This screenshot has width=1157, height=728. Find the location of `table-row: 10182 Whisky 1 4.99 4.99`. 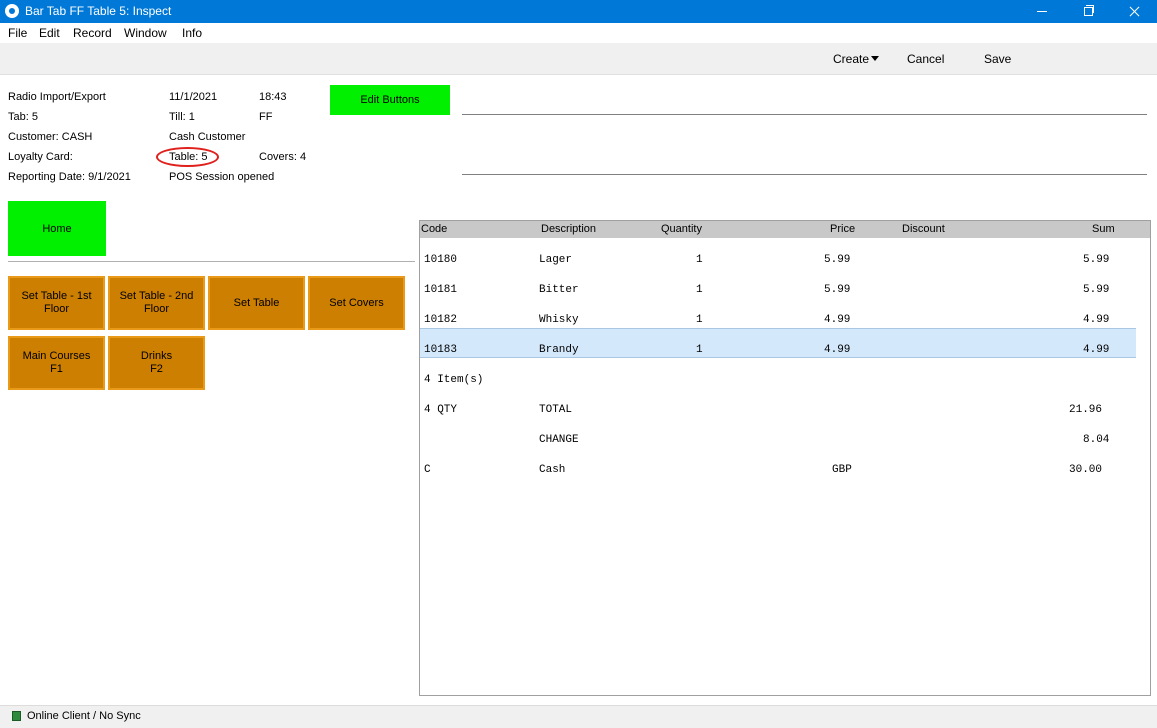

table-row: 10182 Whisky 1 4.99 4.99 is located at coordinates (778, 313).